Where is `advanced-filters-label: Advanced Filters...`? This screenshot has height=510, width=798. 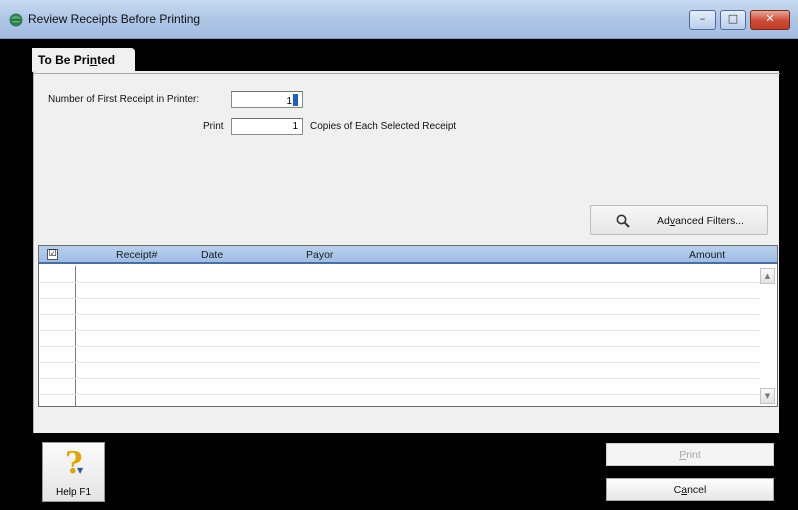
advanced-filters-label: Advanced Filters... is located at coordinates (700, 221).